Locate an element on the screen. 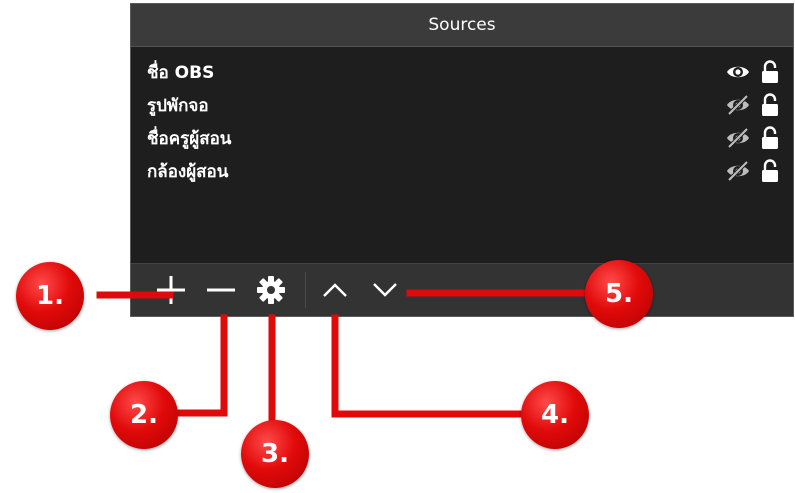  add-source-button is located at coordinates (171, 290).